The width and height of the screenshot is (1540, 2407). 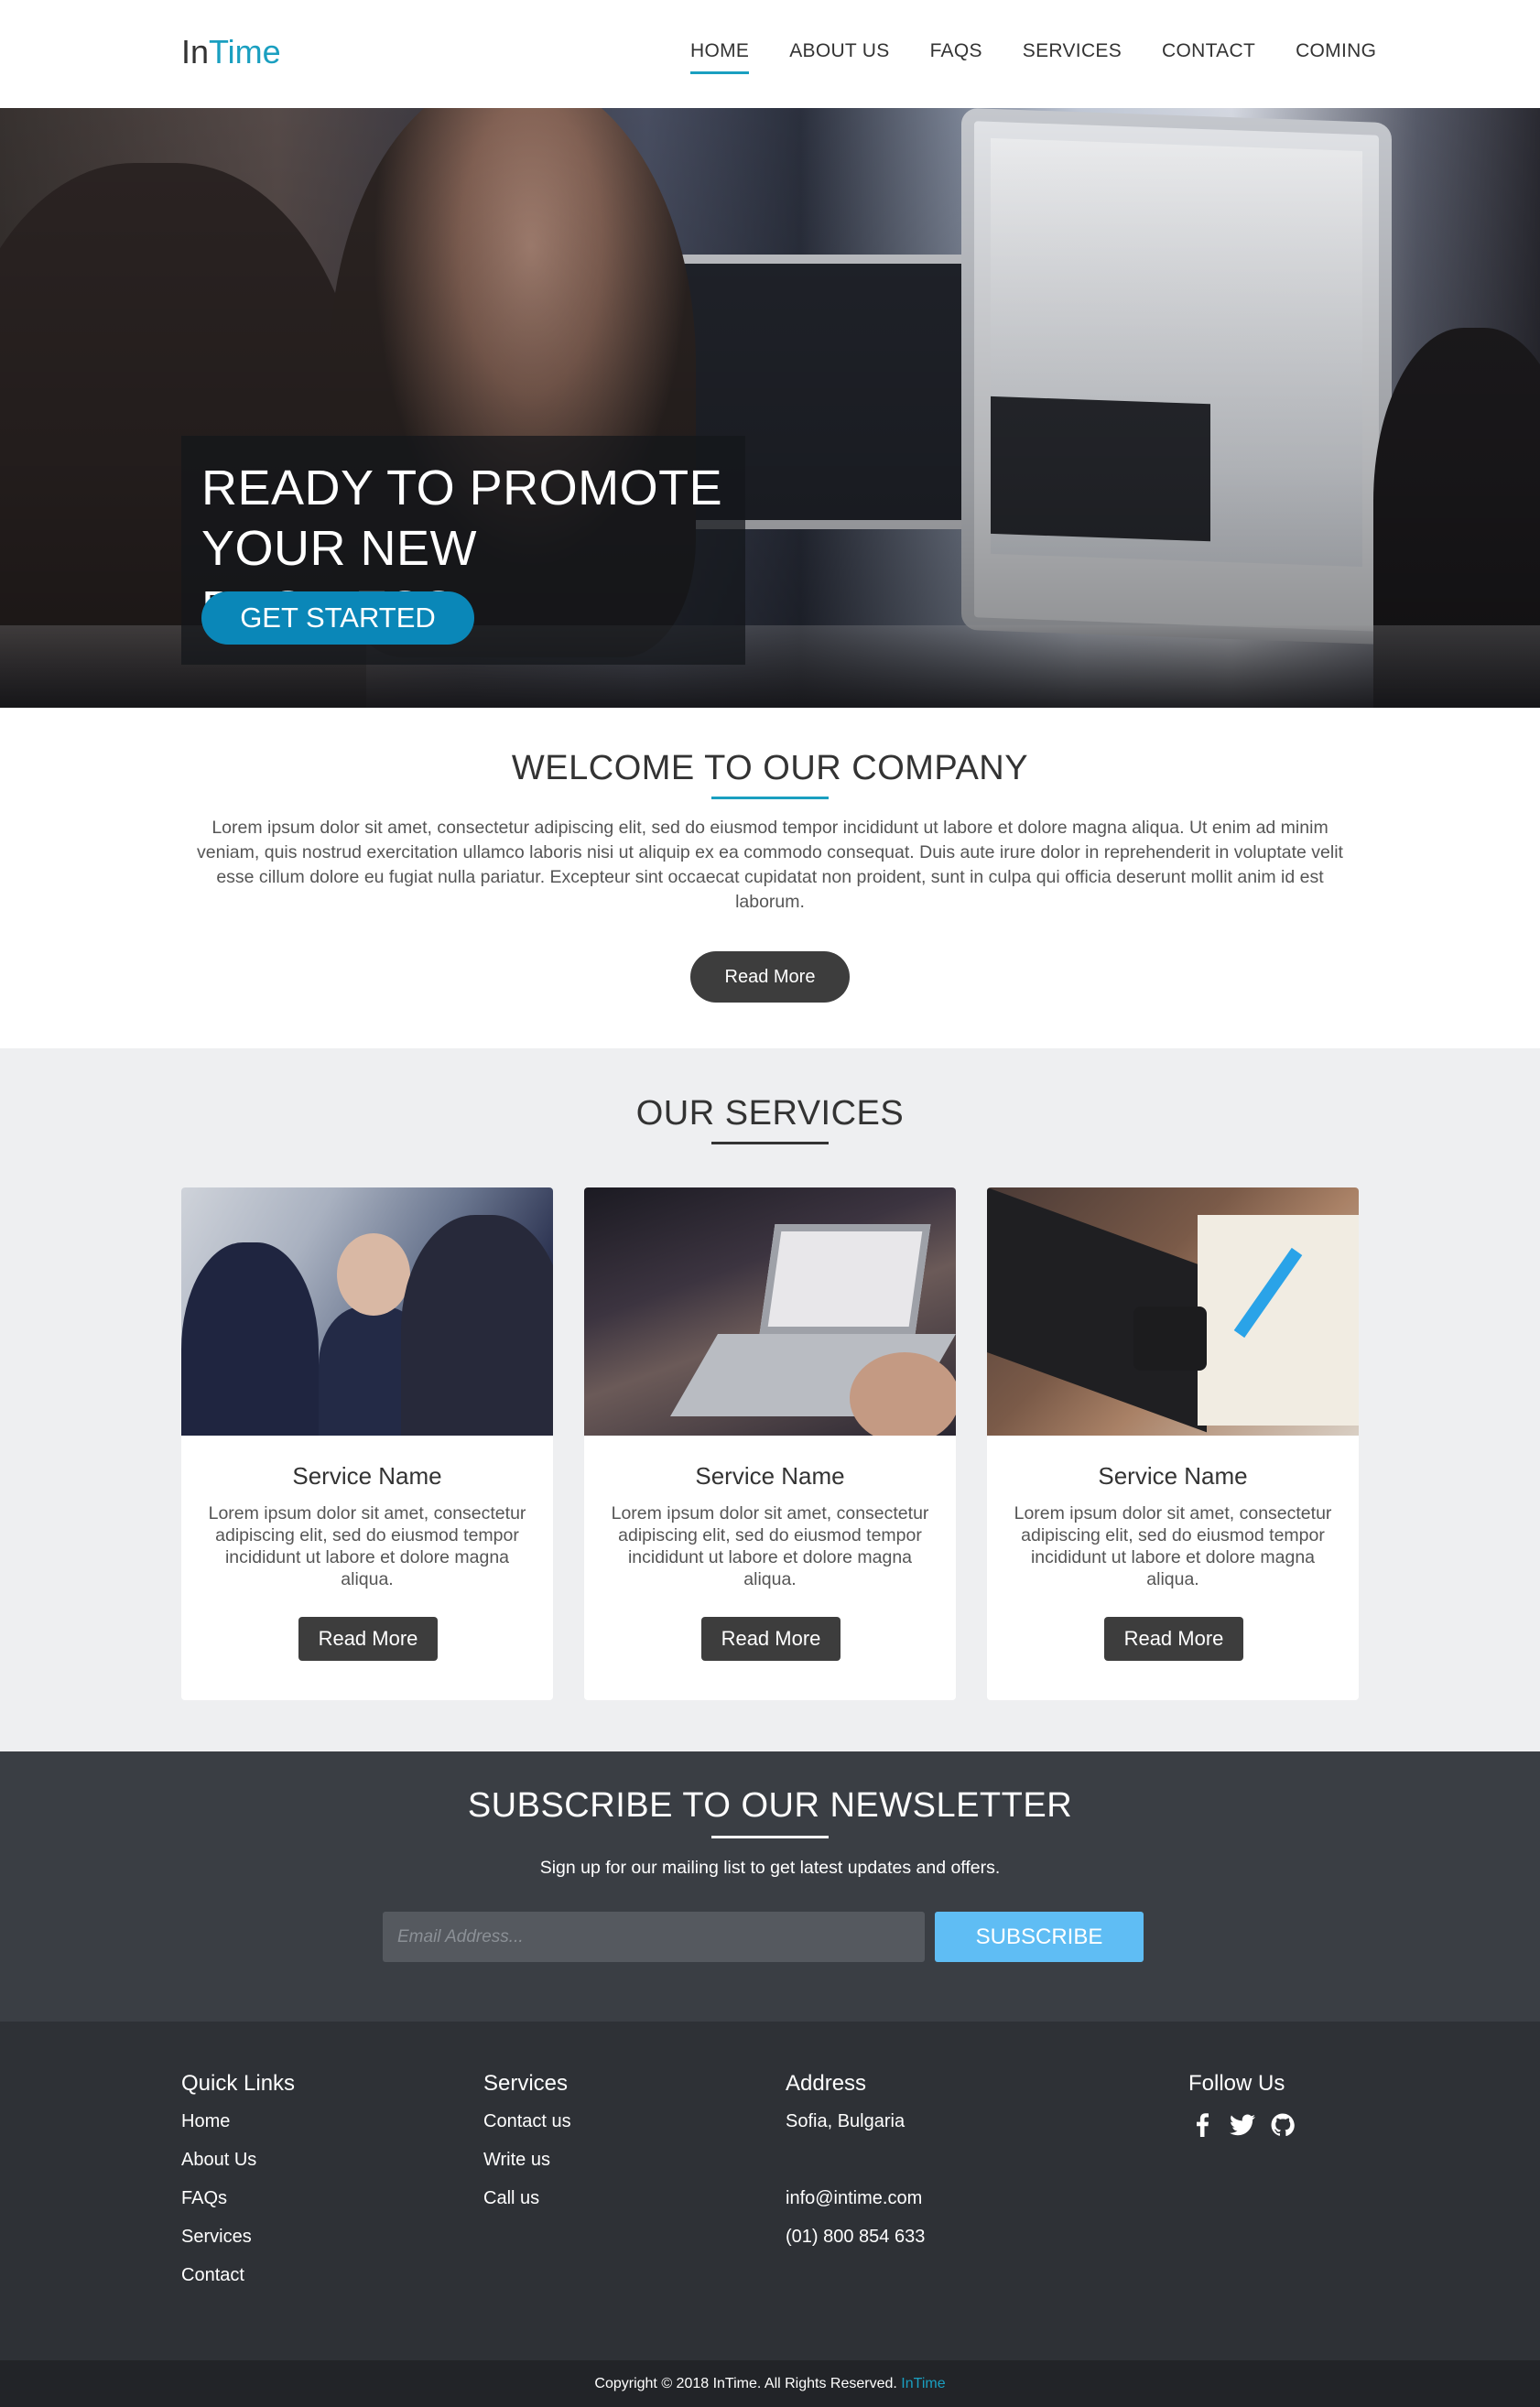 I want to click on footer-follow: Follow Us, so click(x=1242, y=2105).